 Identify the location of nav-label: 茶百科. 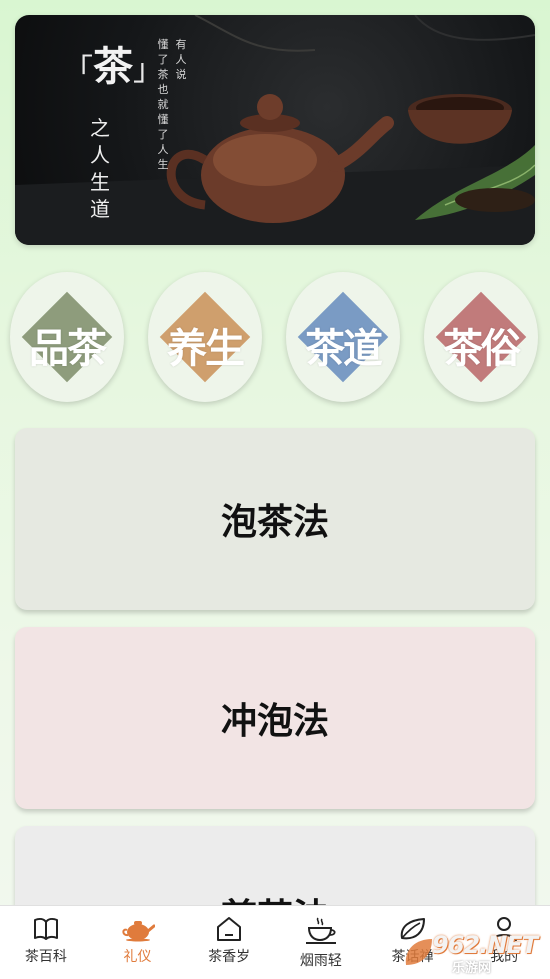
(45, 957).